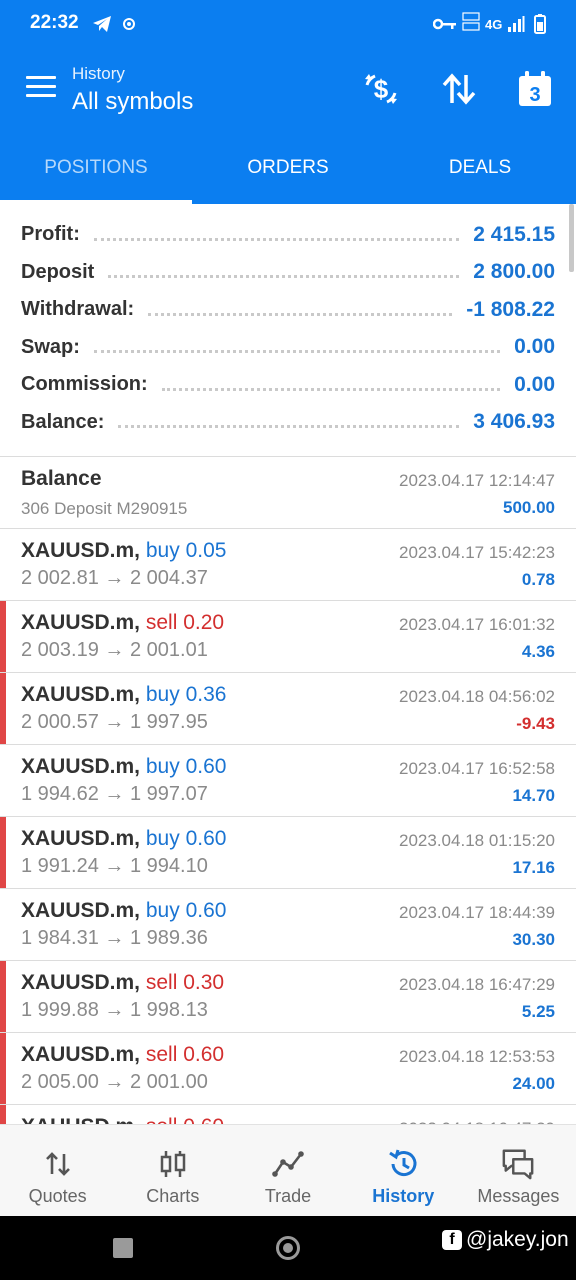 This screenshot has width=576, height=1280. What do you see at coordinates (535, 723) in the screenshot?
I see `deal-profit: -9.43` at bounding box center [535, 723].